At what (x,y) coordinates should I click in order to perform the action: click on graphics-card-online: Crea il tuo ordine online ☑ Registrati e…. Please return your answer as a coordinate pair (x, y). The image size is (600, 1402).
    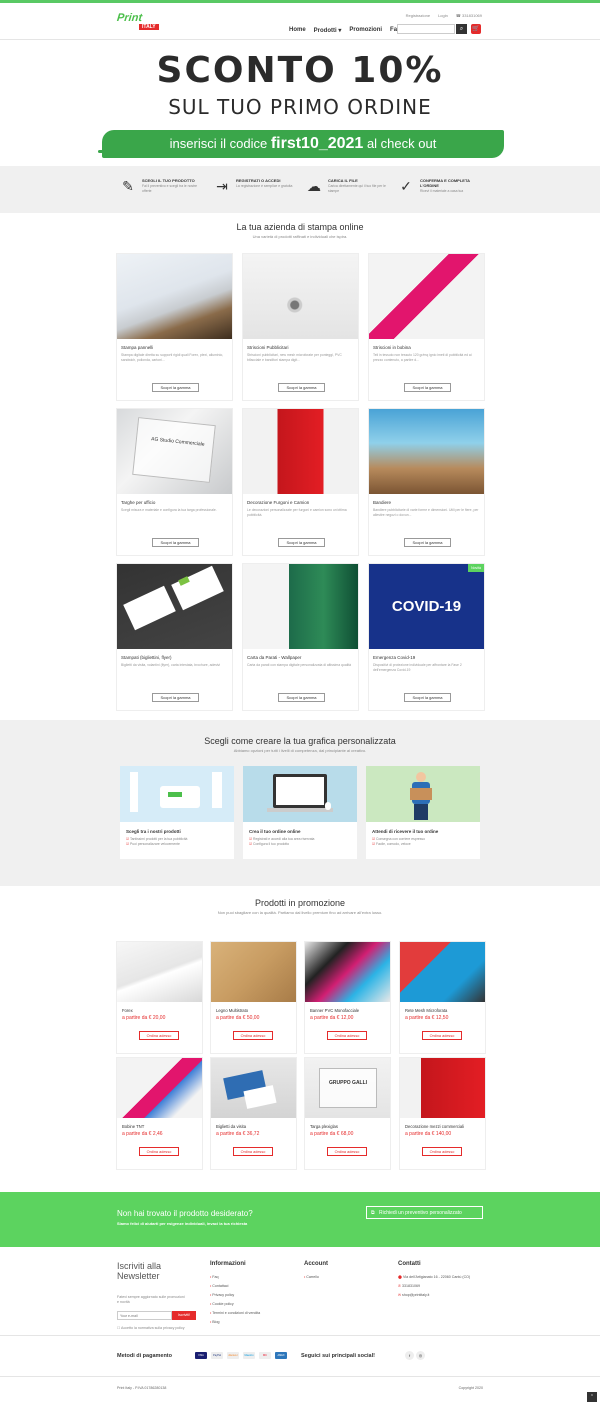
    Looking at the image, I should click on (300, 812).